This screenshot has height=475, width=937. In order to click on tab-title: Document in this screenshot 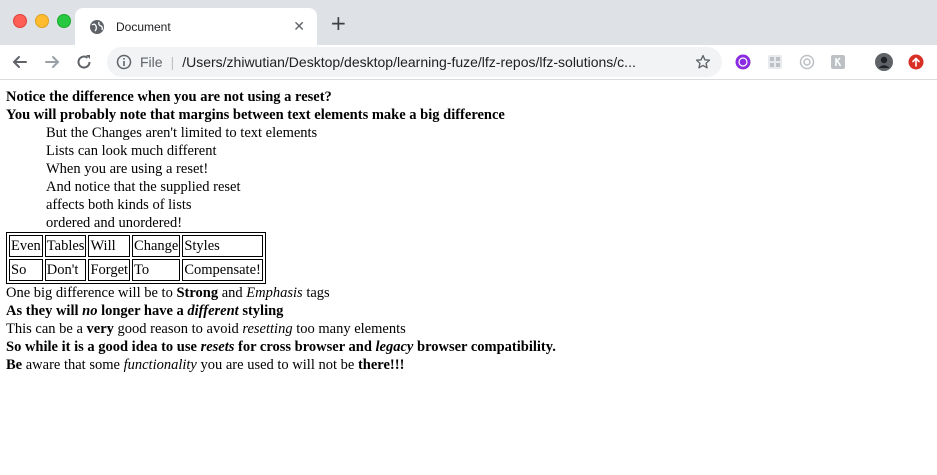, I will do `click(143, 26)`.